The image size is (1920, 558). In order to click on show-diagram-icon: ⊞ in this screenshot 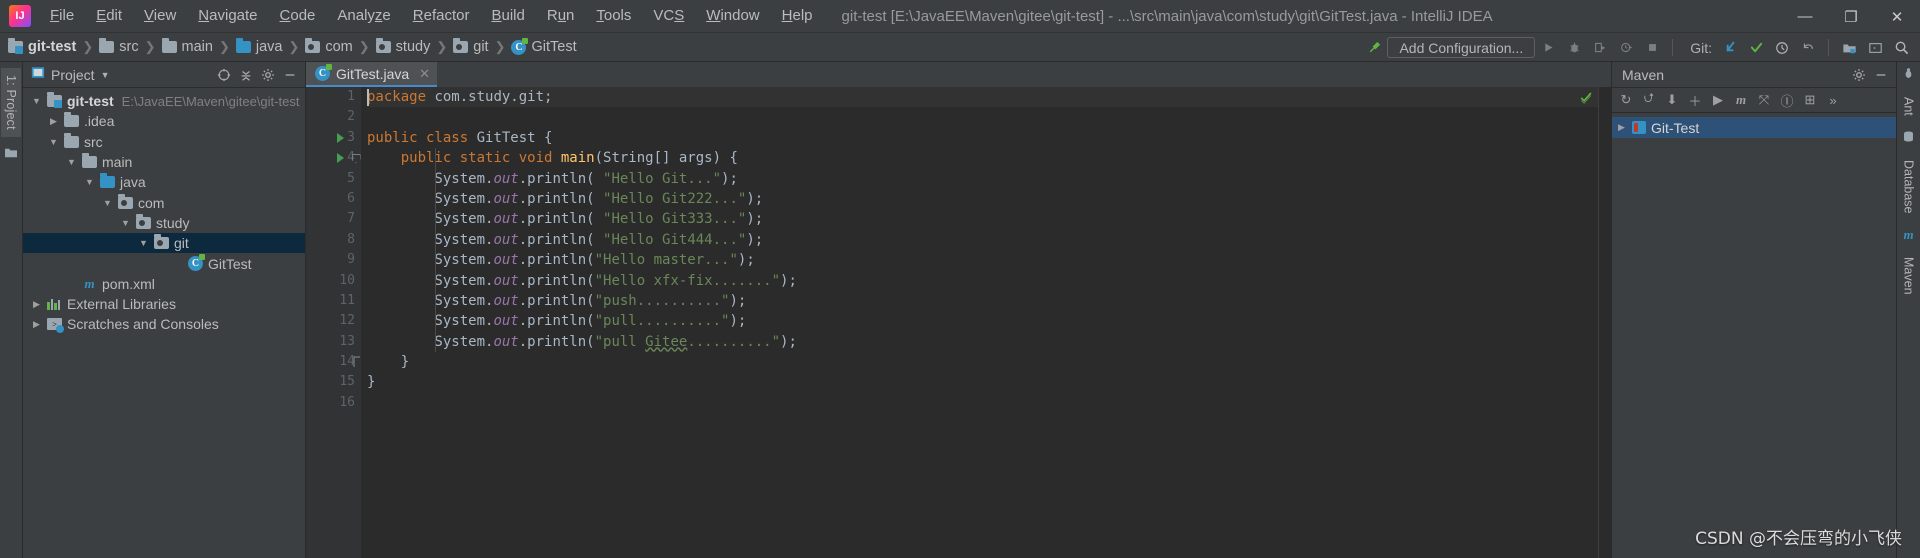, I will do `click(1810, 100)`.